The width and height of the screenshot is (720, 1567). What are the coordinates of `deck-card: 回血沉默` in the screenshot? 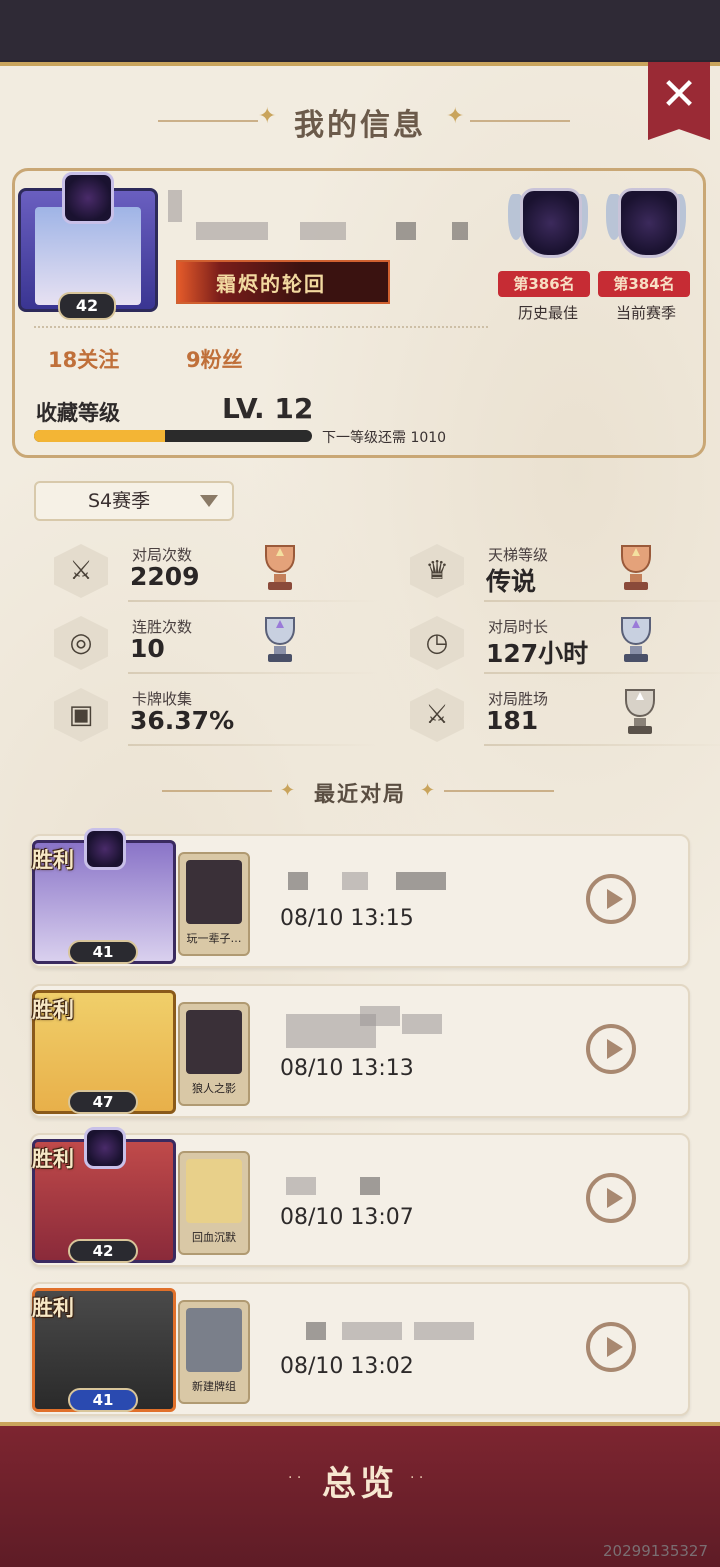 It's located at (214, 1203).